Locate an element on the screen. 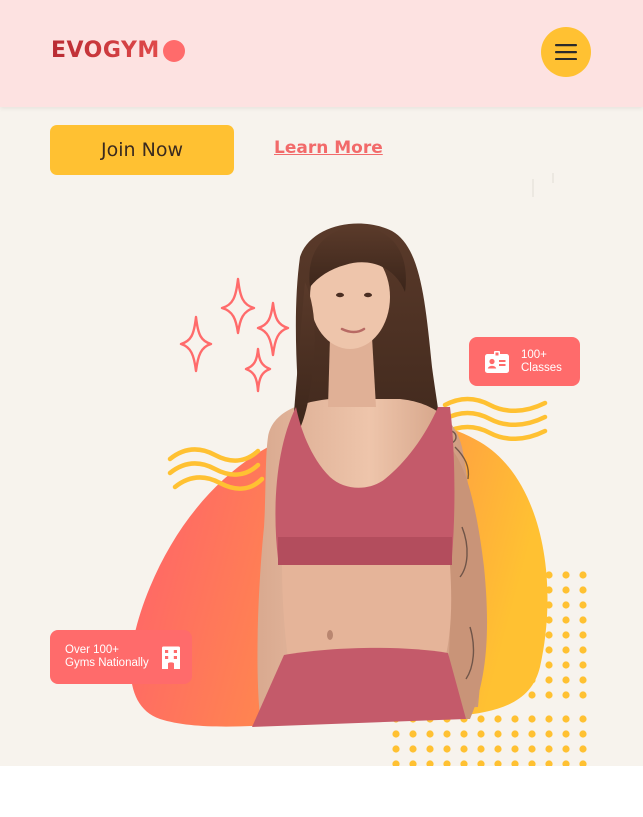 The image size is (643, 817). join-now-button: Join Now is located at coordinates (142, 150).